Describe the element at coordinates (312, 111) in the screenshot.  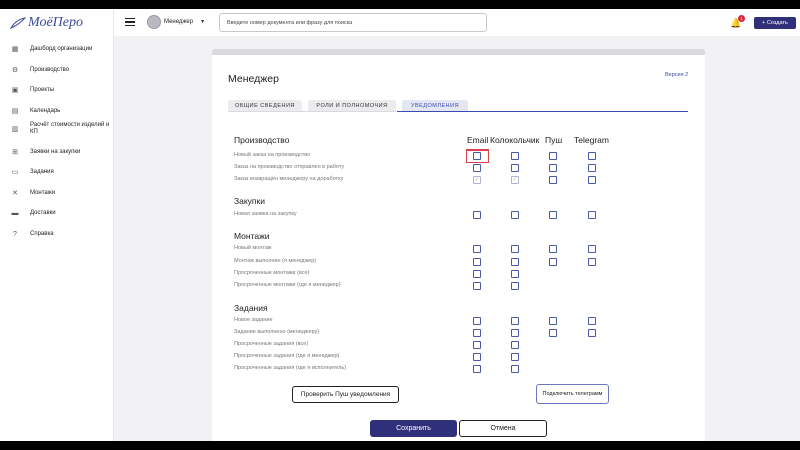
I see `tab-divider` at that location.